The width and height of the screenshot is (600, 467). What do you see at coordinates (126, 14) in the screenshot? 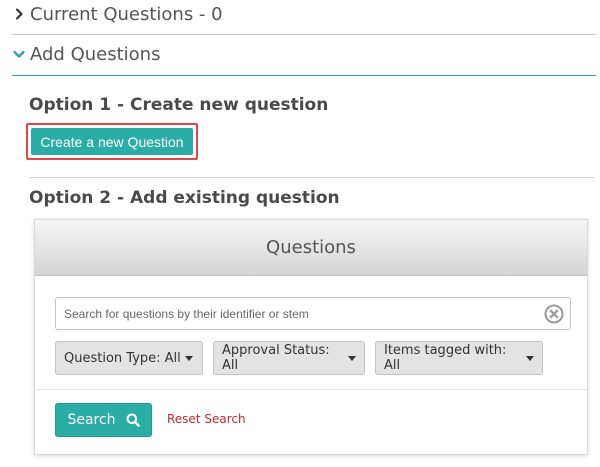
I see `accordion-current-label: Current Questions - 0` at bounding box center [126, 14].